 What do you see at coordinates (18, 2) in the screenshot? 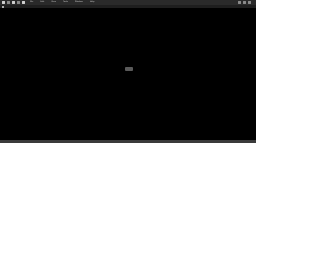
I see `grid-icon` at bounding box center [18, 2].